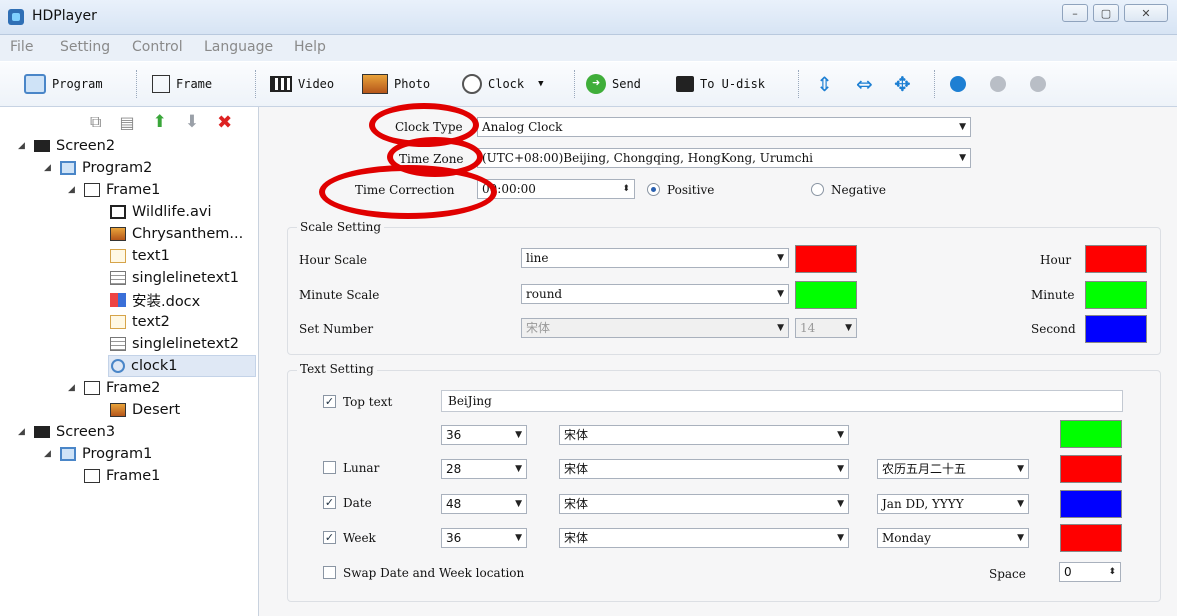 The image size is (1177, 616). I want to click on swap-date-week-checkbox, so click(329, 572).